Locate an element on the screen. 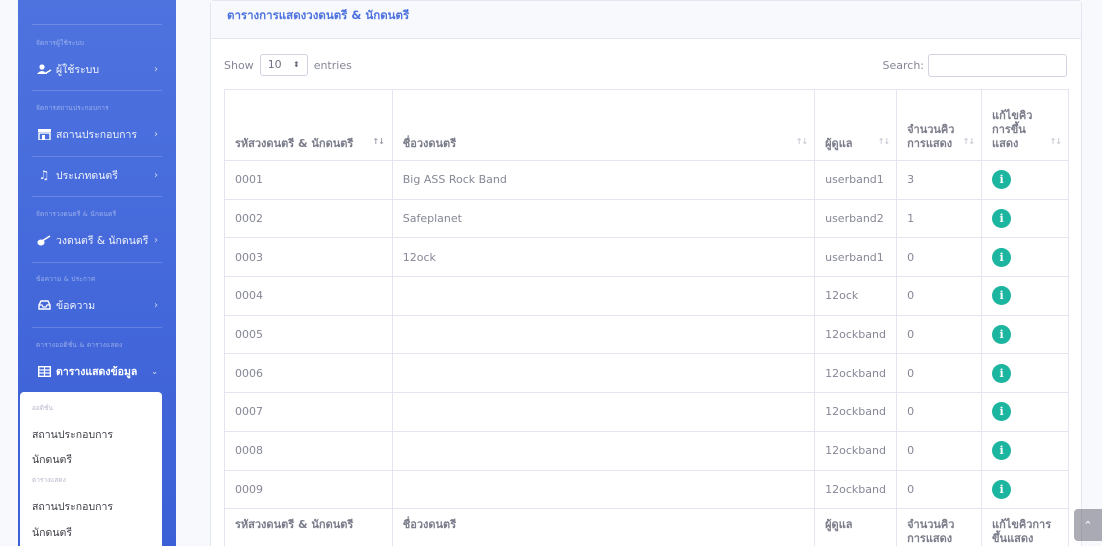 The width and height of the screenshot is (1102, 546). select-caret-icon: ⬍ is located at coordinates (296, 64).